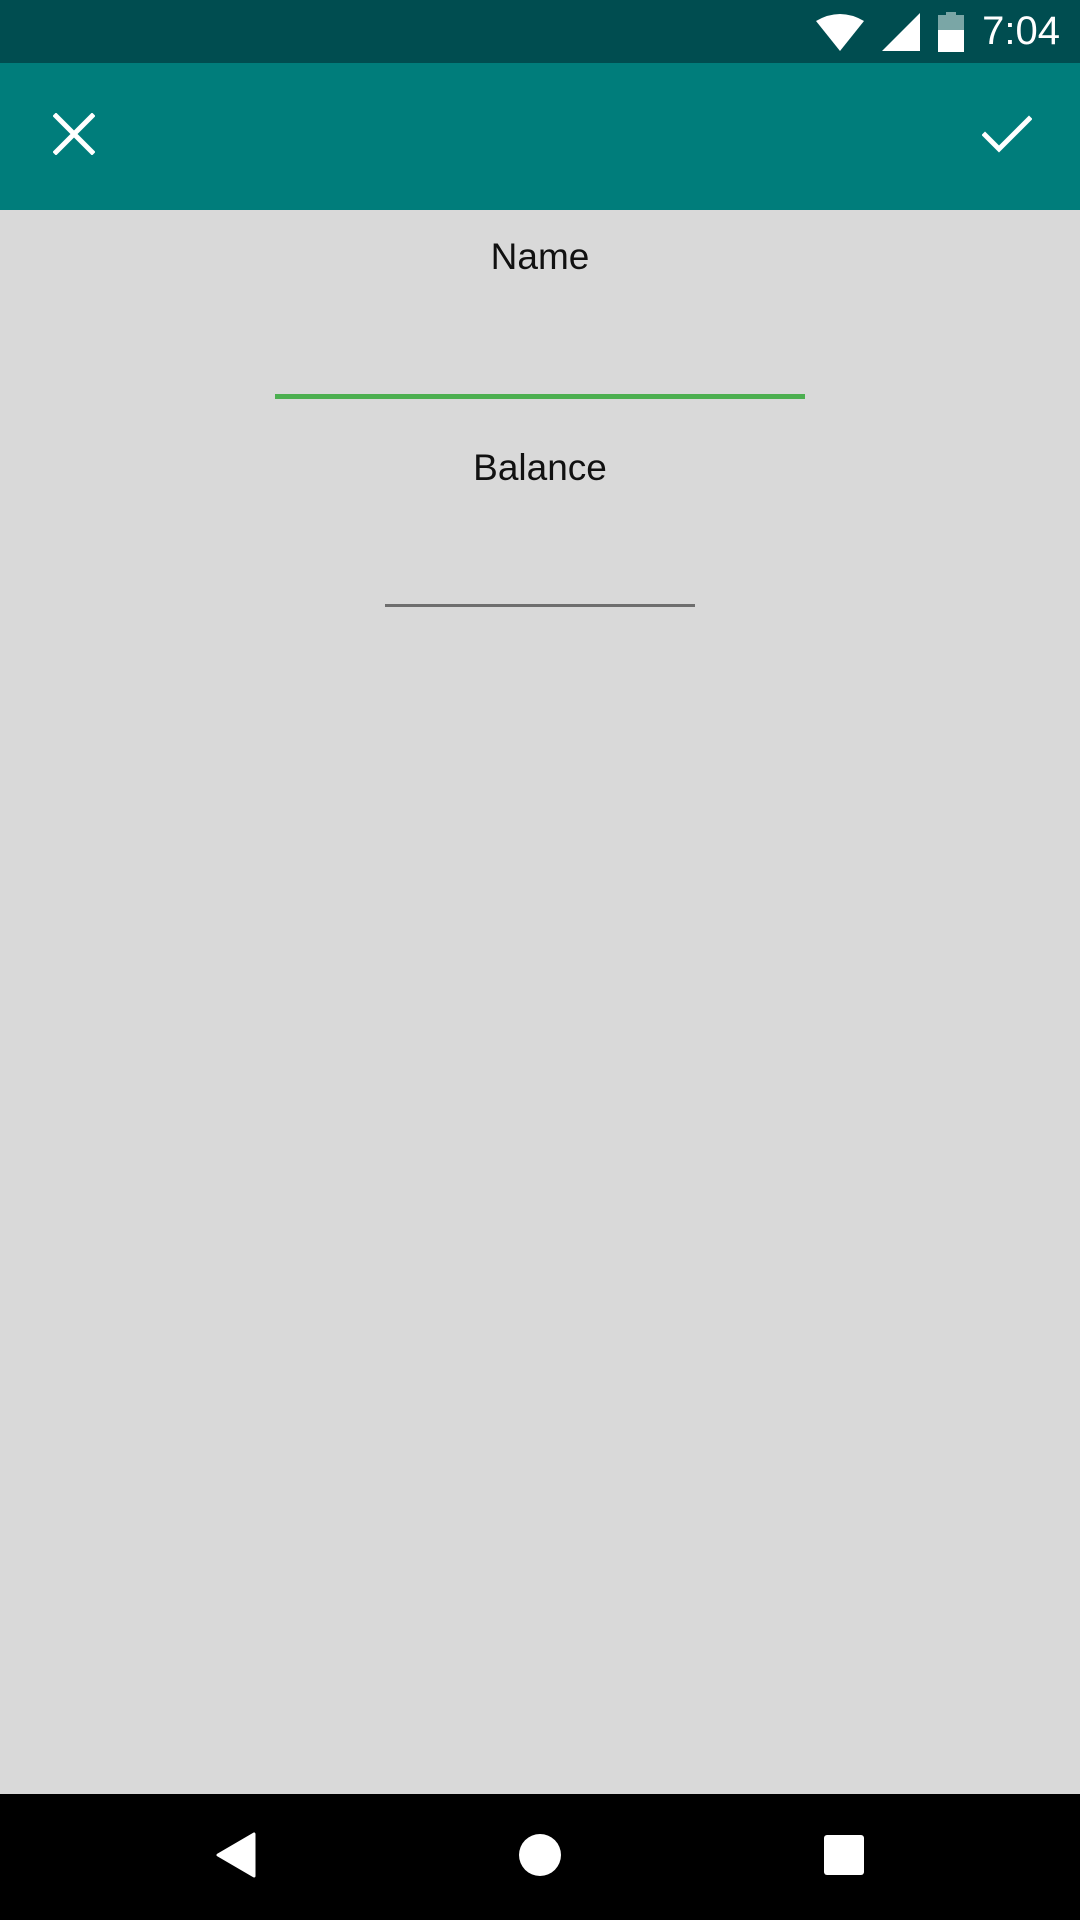 The width and height of the screenshot is (1080, 1920). I want to click on name-input, so click(540, 364).